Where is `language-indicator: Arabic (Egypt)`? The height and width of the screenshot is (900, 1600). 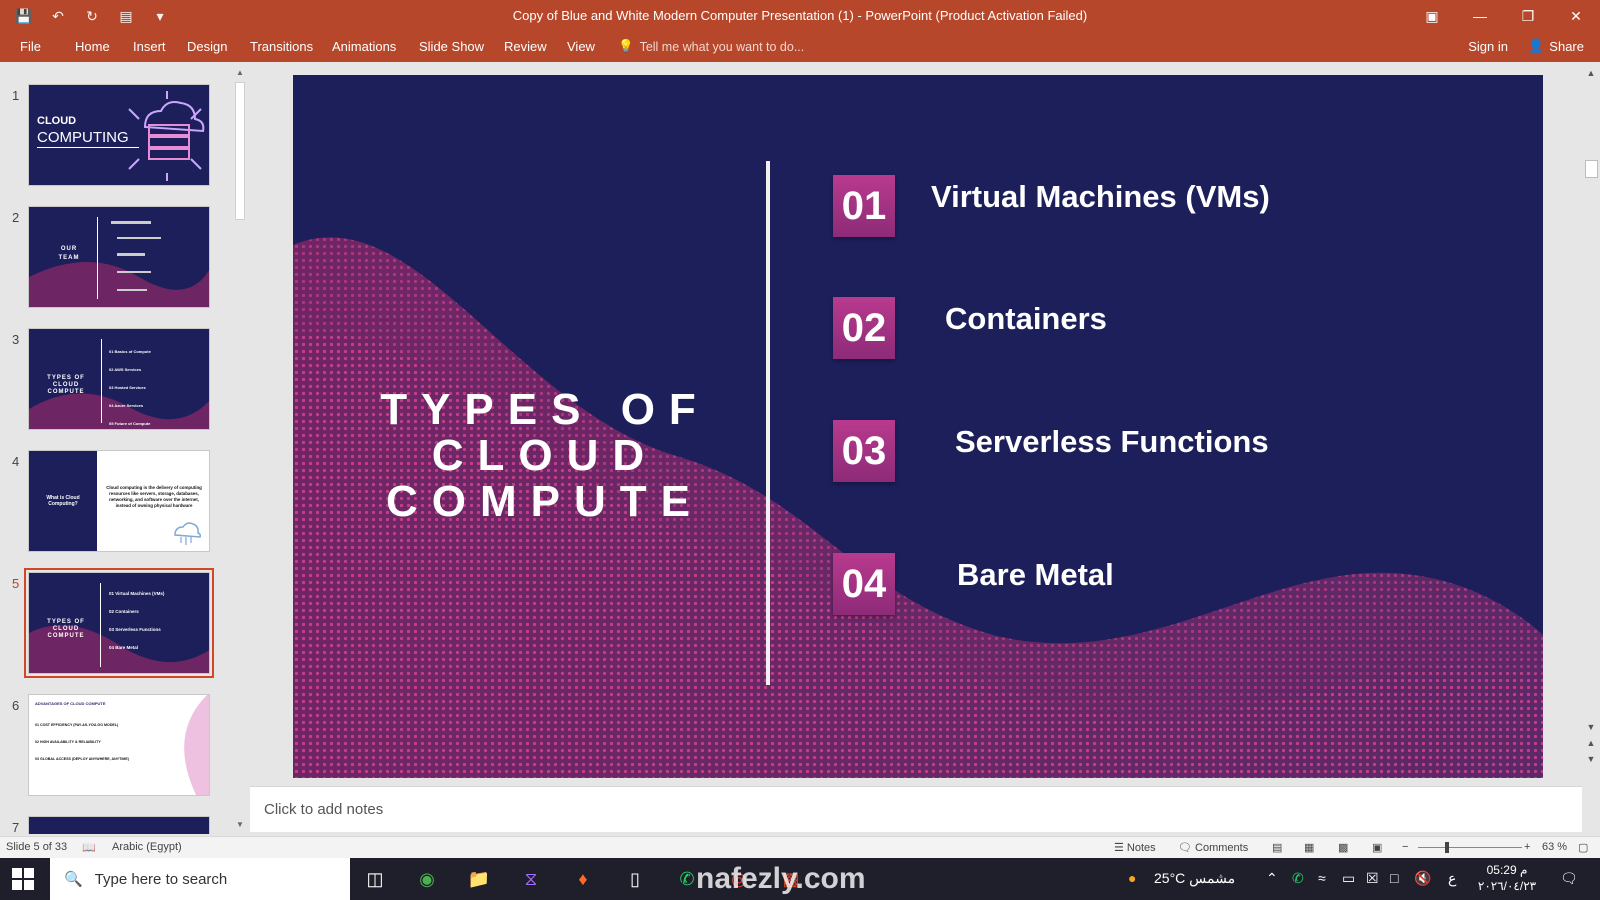
language-indicator: Arabic (Egypt) is located at coordinates (147, 847).